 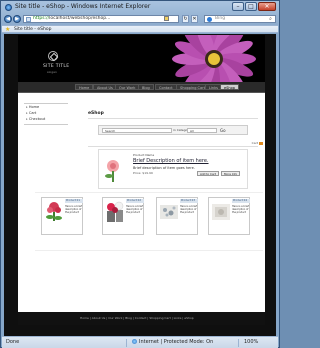 What do you see at coordinates (35, 119) in the screenshot?
I see `sidebar-item-checkout: Checkout` at bounding box center [35, 119].